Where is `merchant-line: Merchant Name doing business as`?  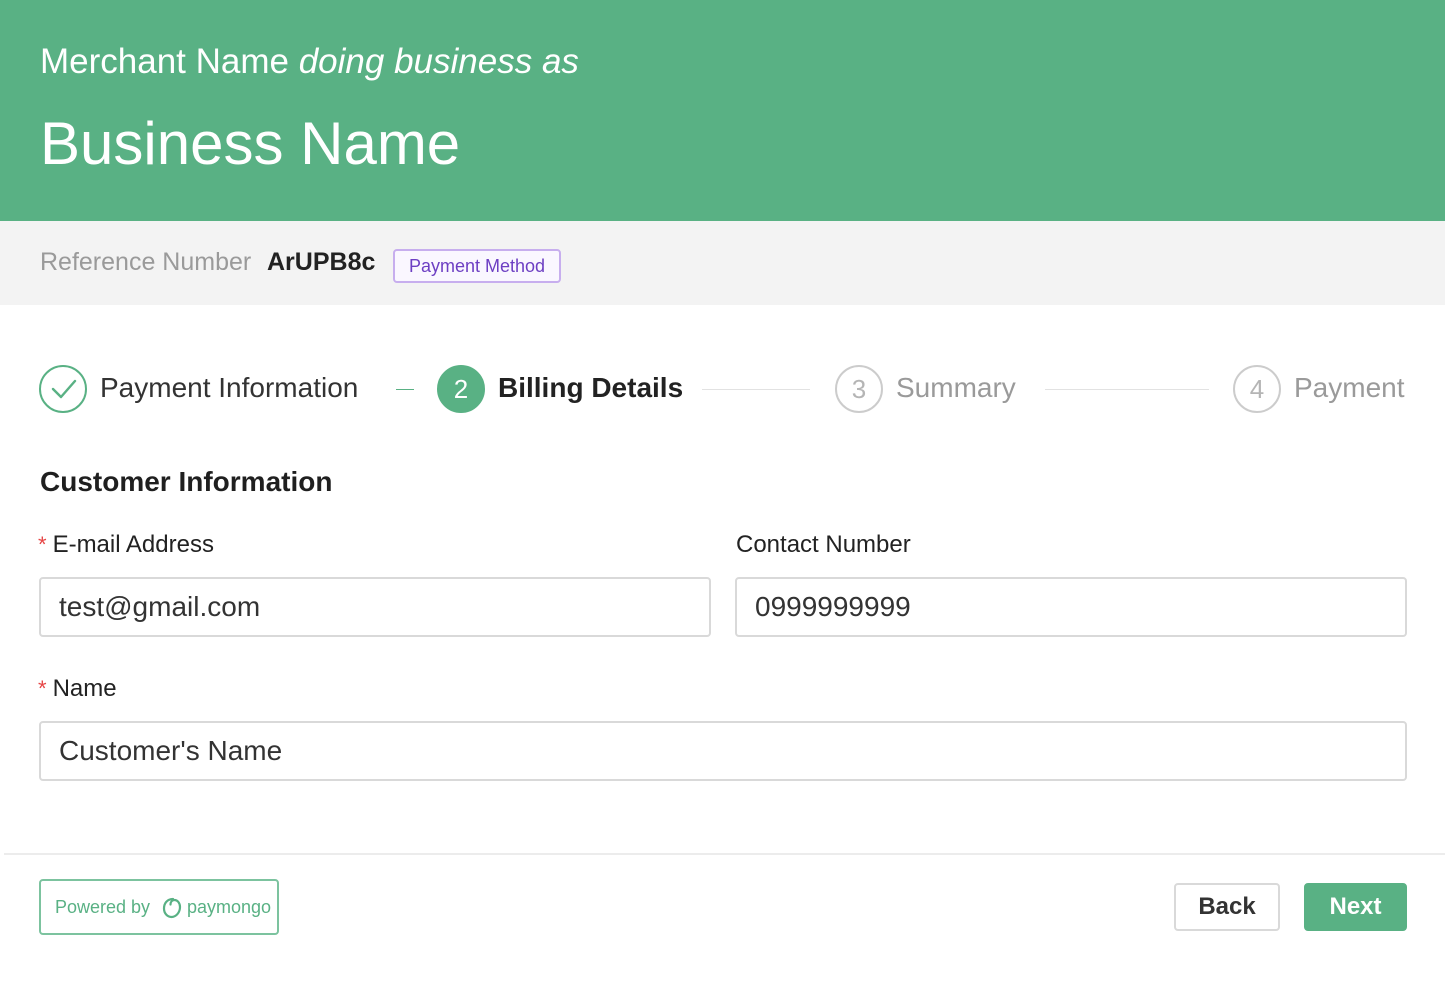 merchant-line: Merchant Name doing business as is located at coordinates (309, 62).